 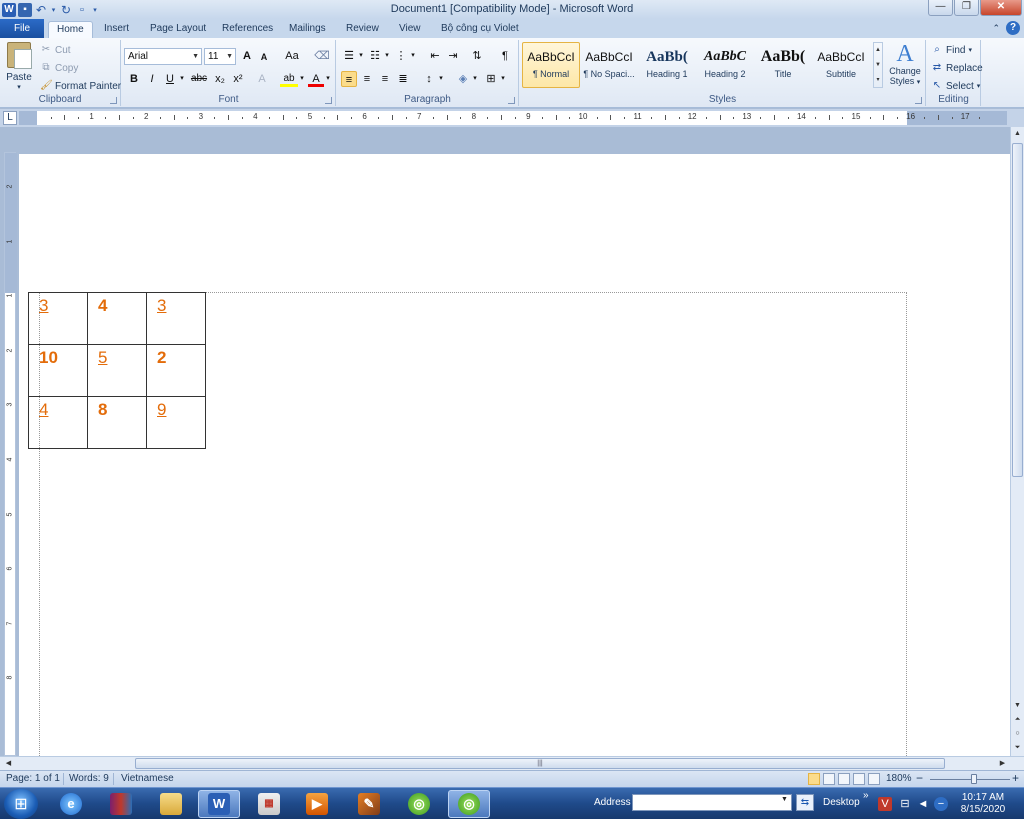 I want to click on status-tray-icon: −, so click(x=941, y=804).